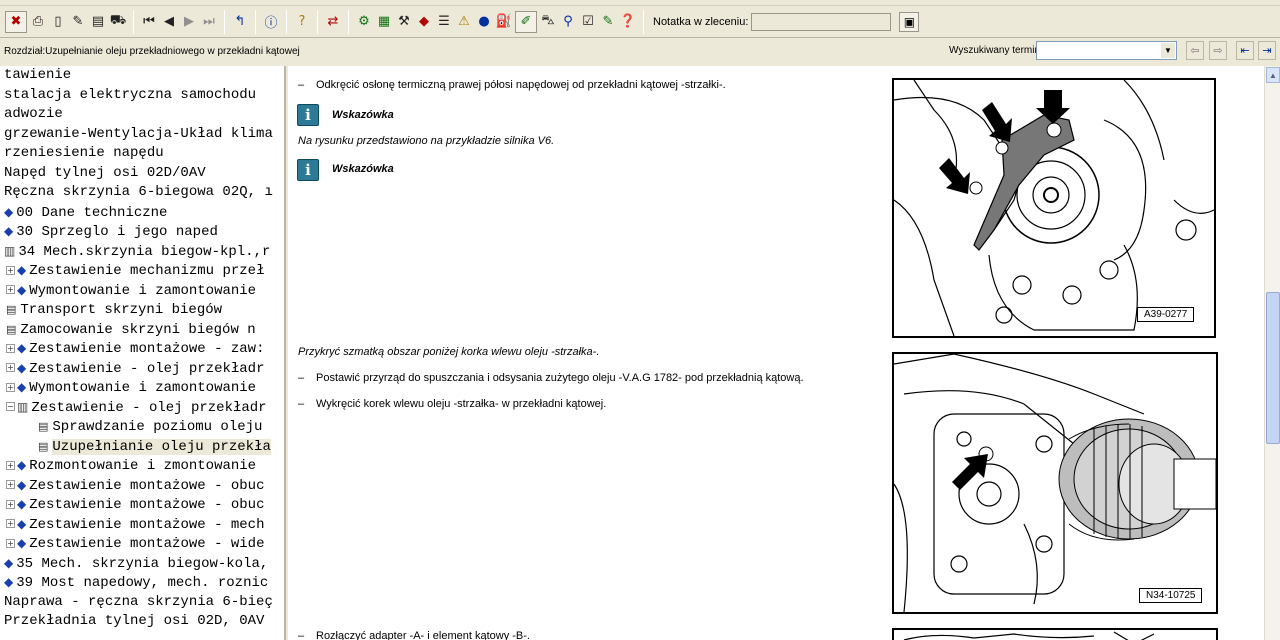 This screenshot has width=1280, height=640. I want to click on globe-icon: ●, so click(484, 22).